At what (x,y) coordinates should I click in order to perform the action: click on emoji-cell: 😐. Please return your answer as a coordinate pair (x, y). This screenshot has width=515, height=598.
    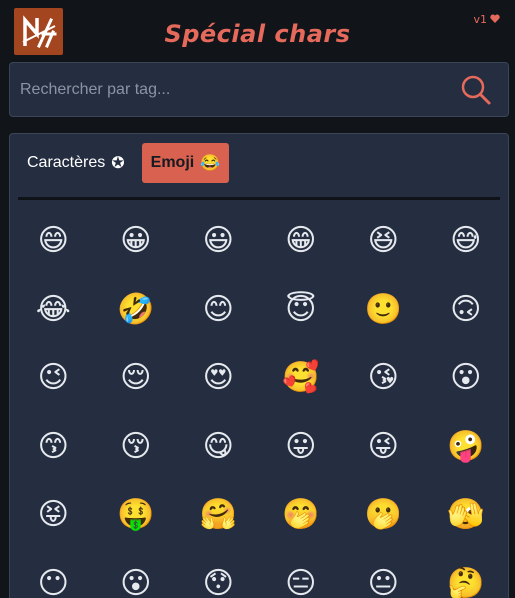
    Looking at the image, I should click on (383, 574).